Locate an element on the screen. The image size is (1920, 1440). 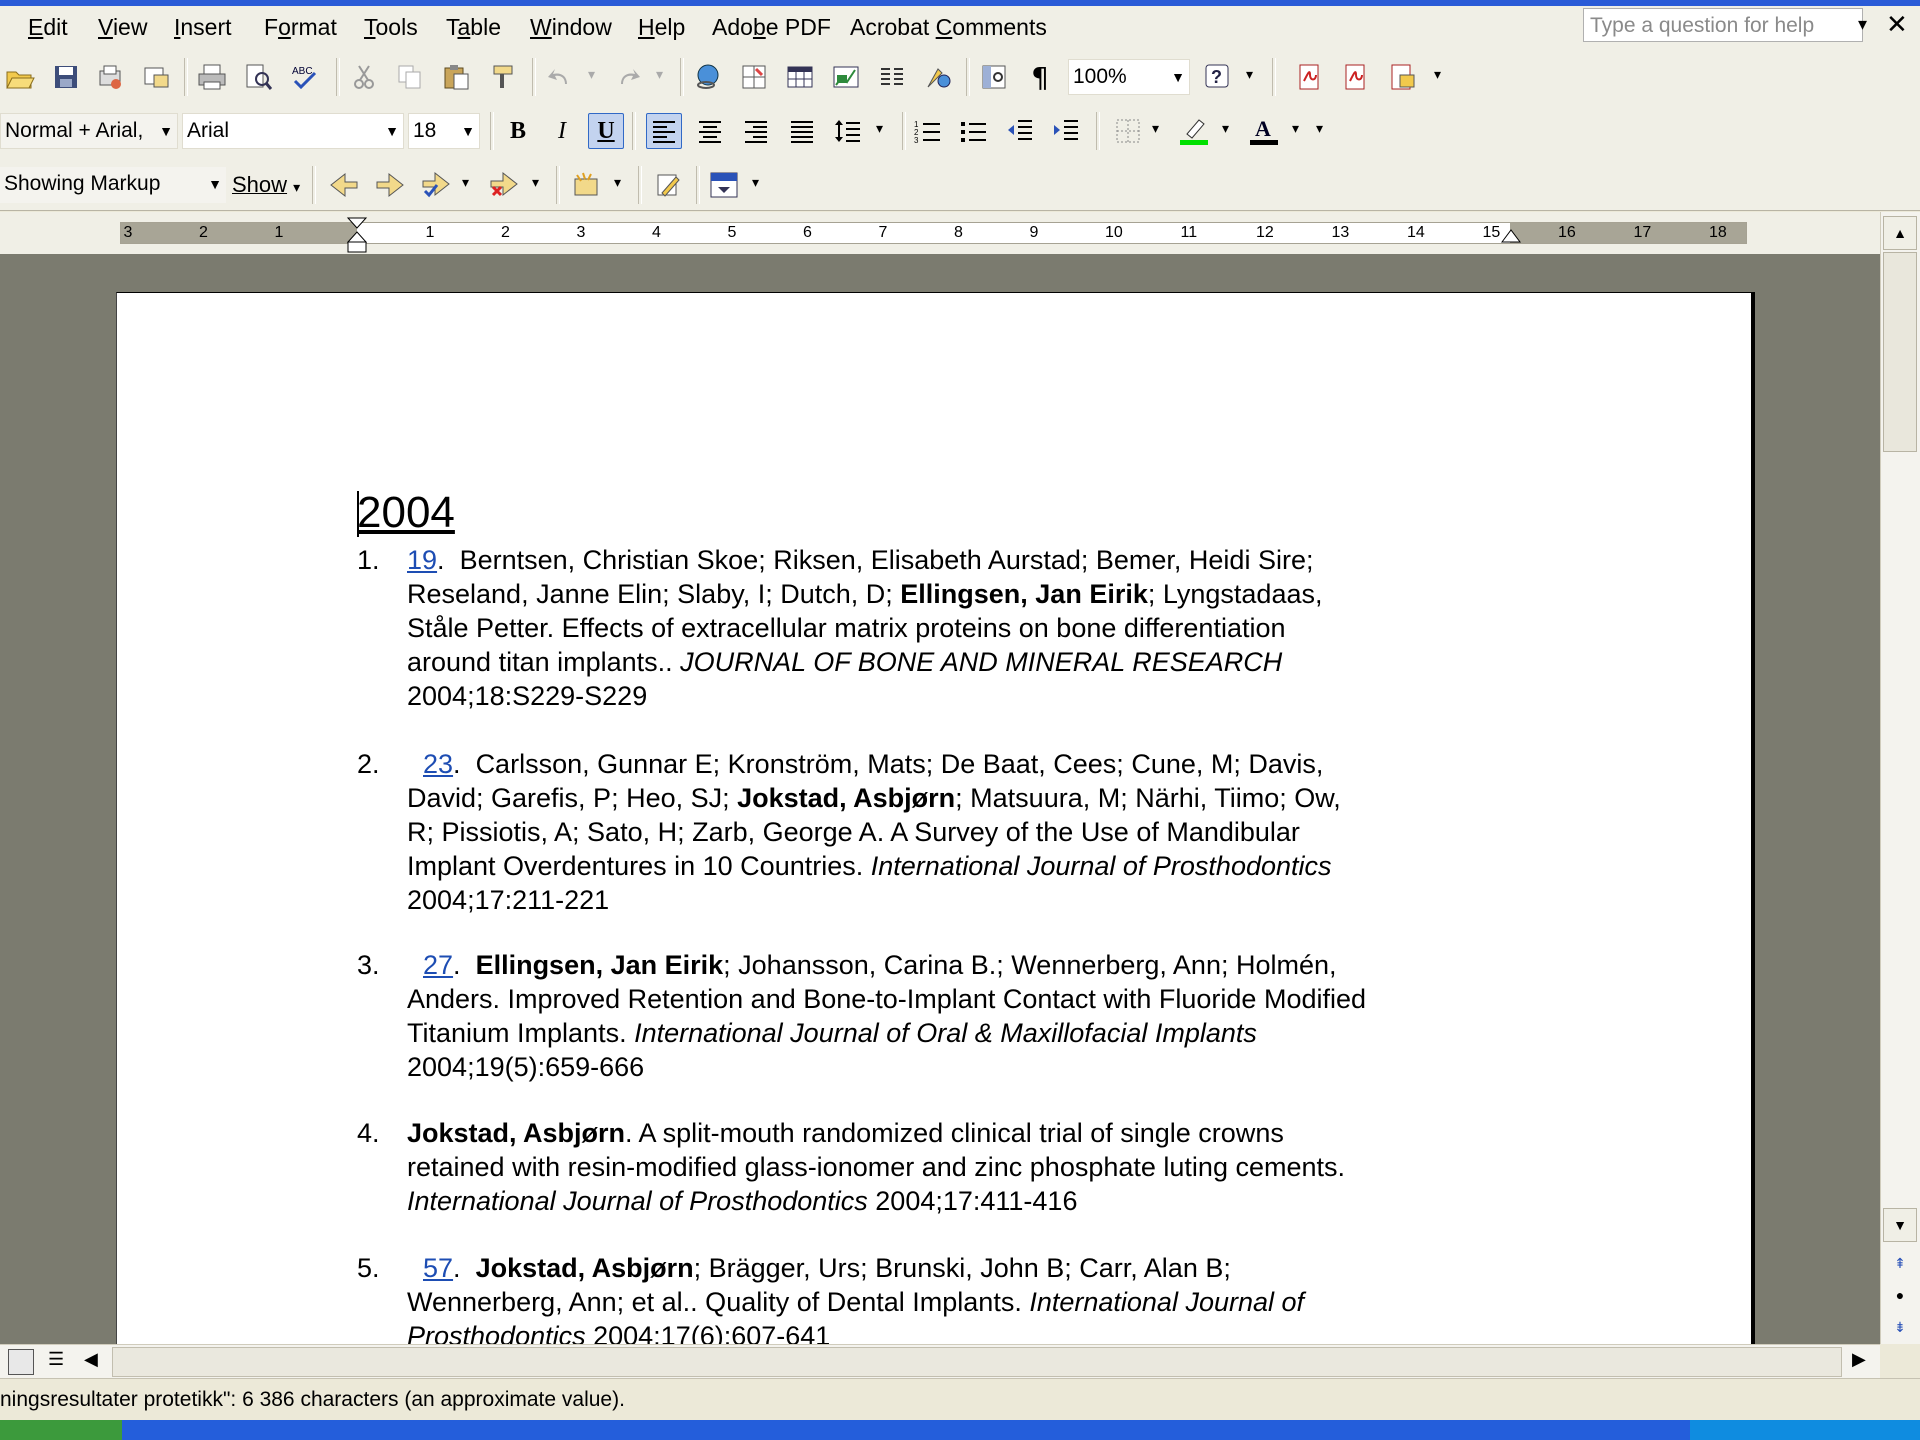
print-preview-icon is located at coordinates (258, 77).